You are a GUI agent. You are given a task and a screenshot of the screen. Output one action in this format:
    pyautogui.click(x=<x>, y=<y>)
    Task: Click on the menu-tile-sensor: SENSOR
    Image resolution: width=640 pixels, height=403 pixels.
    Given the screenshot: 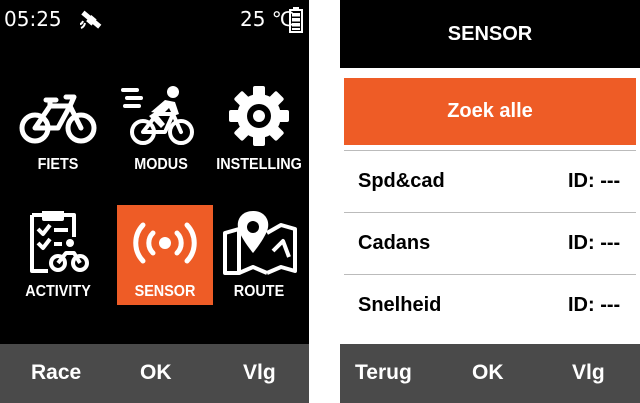 What is the action you would take?
    pyautogui.click(x=165, y=255)
    